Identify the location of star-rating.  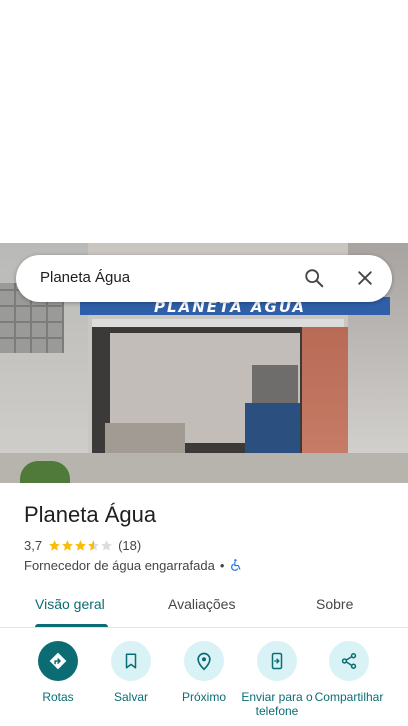
(80, 545).